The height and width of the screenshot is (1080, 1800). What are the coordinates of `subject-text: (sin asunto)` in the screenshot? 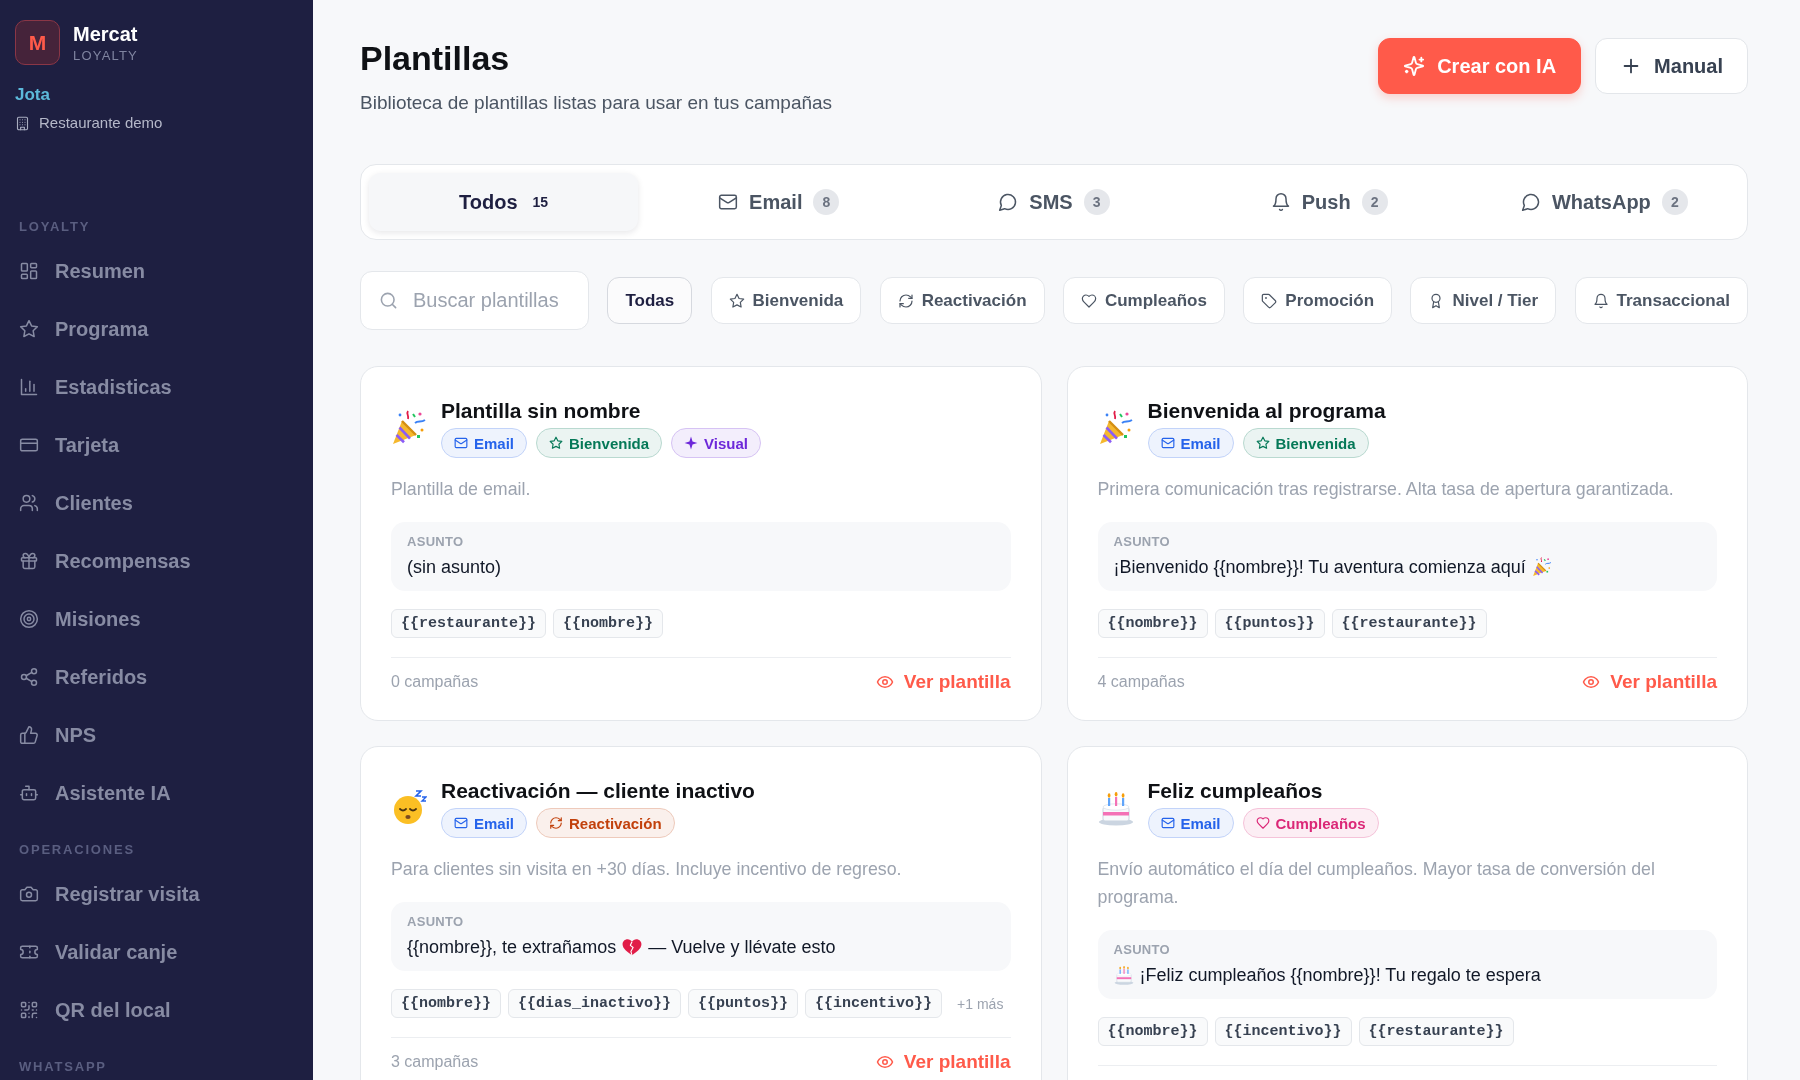 It's located at (454, 567).